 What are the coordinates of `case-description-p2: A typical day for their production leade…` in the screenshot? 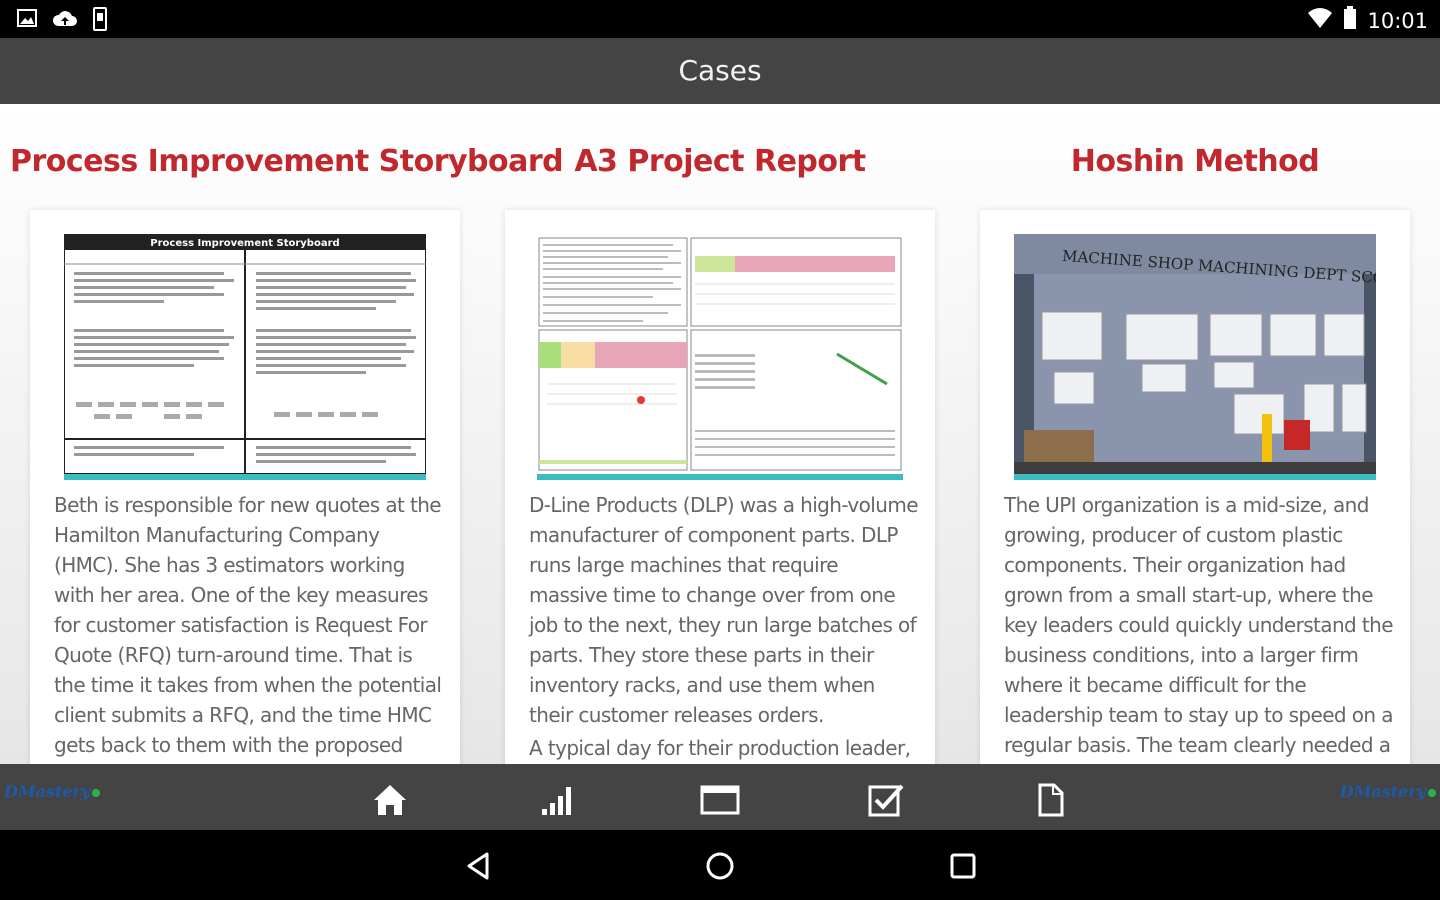 It's located at (720, 748).